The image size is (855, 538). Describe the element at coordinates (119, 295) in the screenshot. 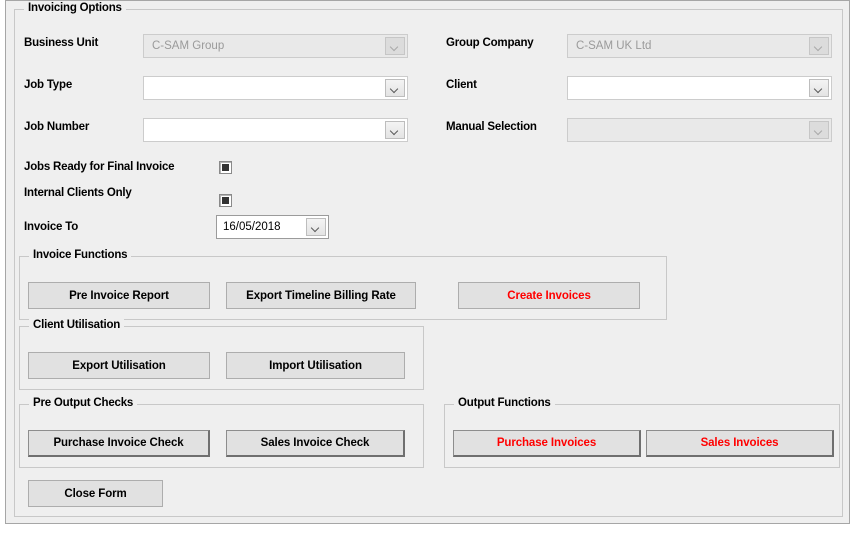

I see `pre-invoice-report-button: Pre Invoice Report` at that location.